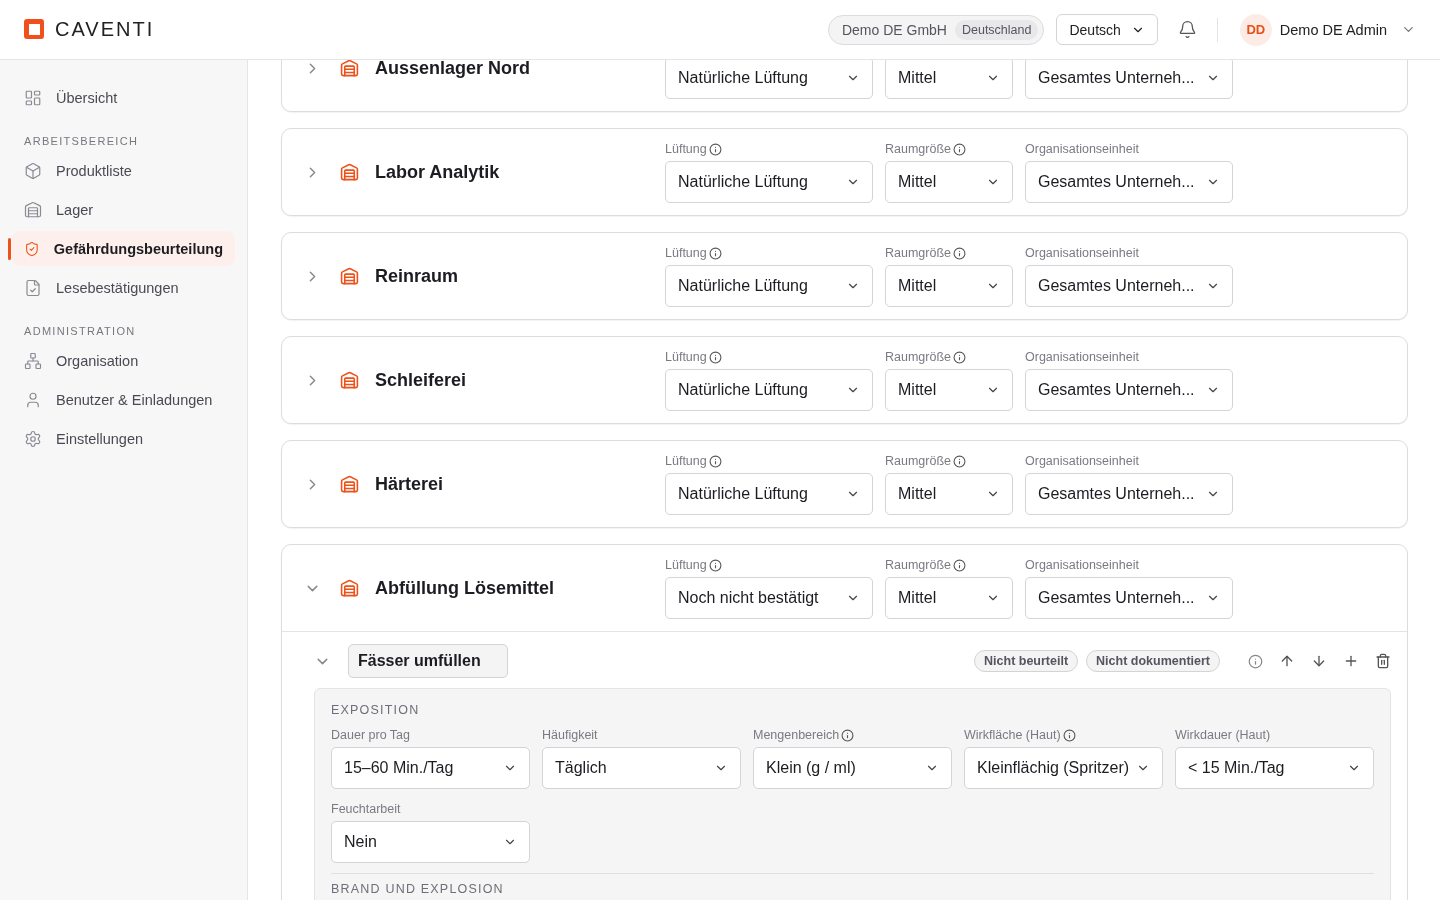  Describe the element at coordinates (123, 170) in the screenshot. I see `nav-item: Produktliste` at that location.